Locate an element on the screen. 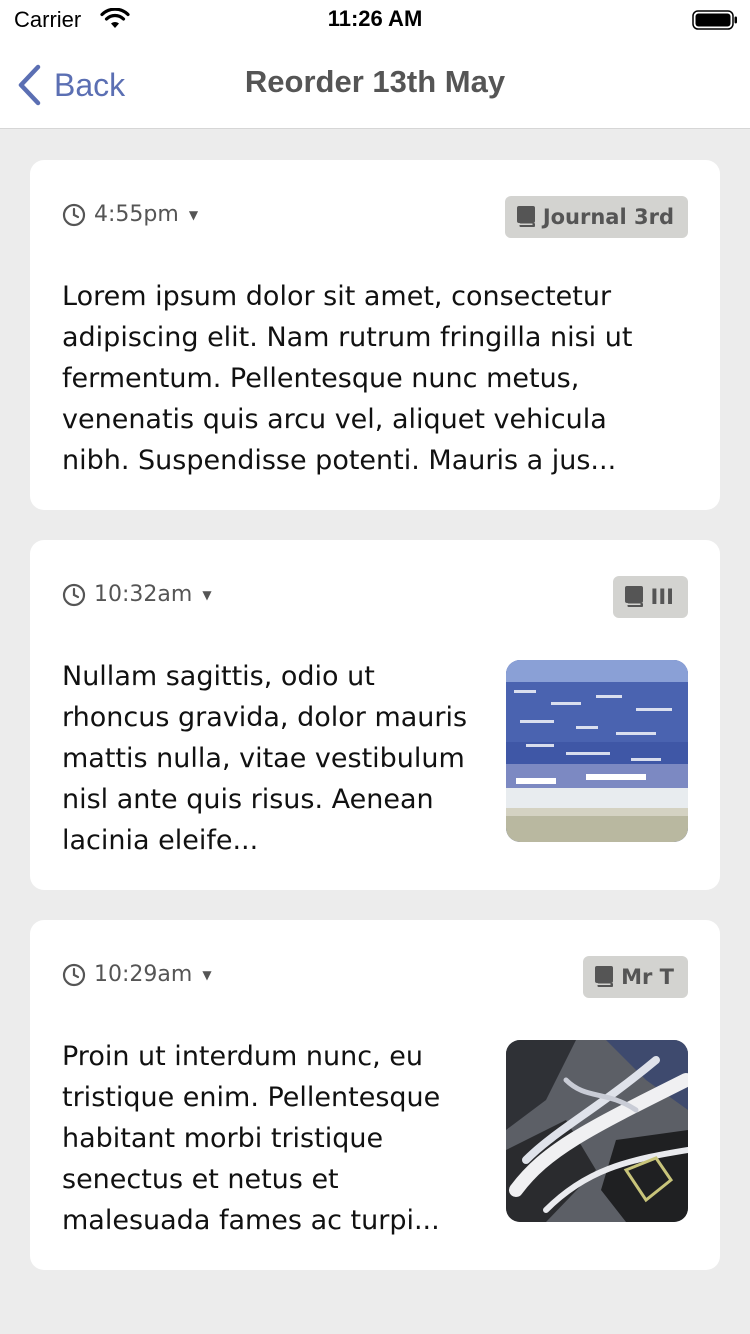 This screenshot has height=1334, width=750. journal-badge: Mr T is located at coordinates (635, 977).